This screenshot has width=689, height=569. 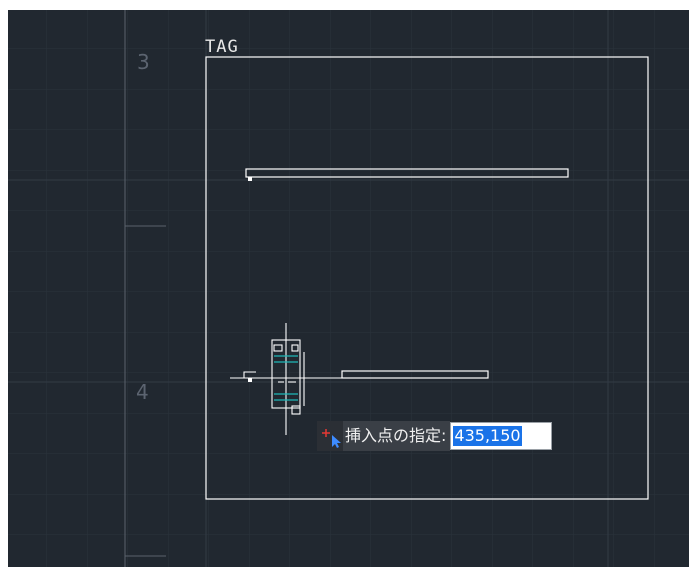 I want to click on row-number-4: 4, so click(x=142, y=392).